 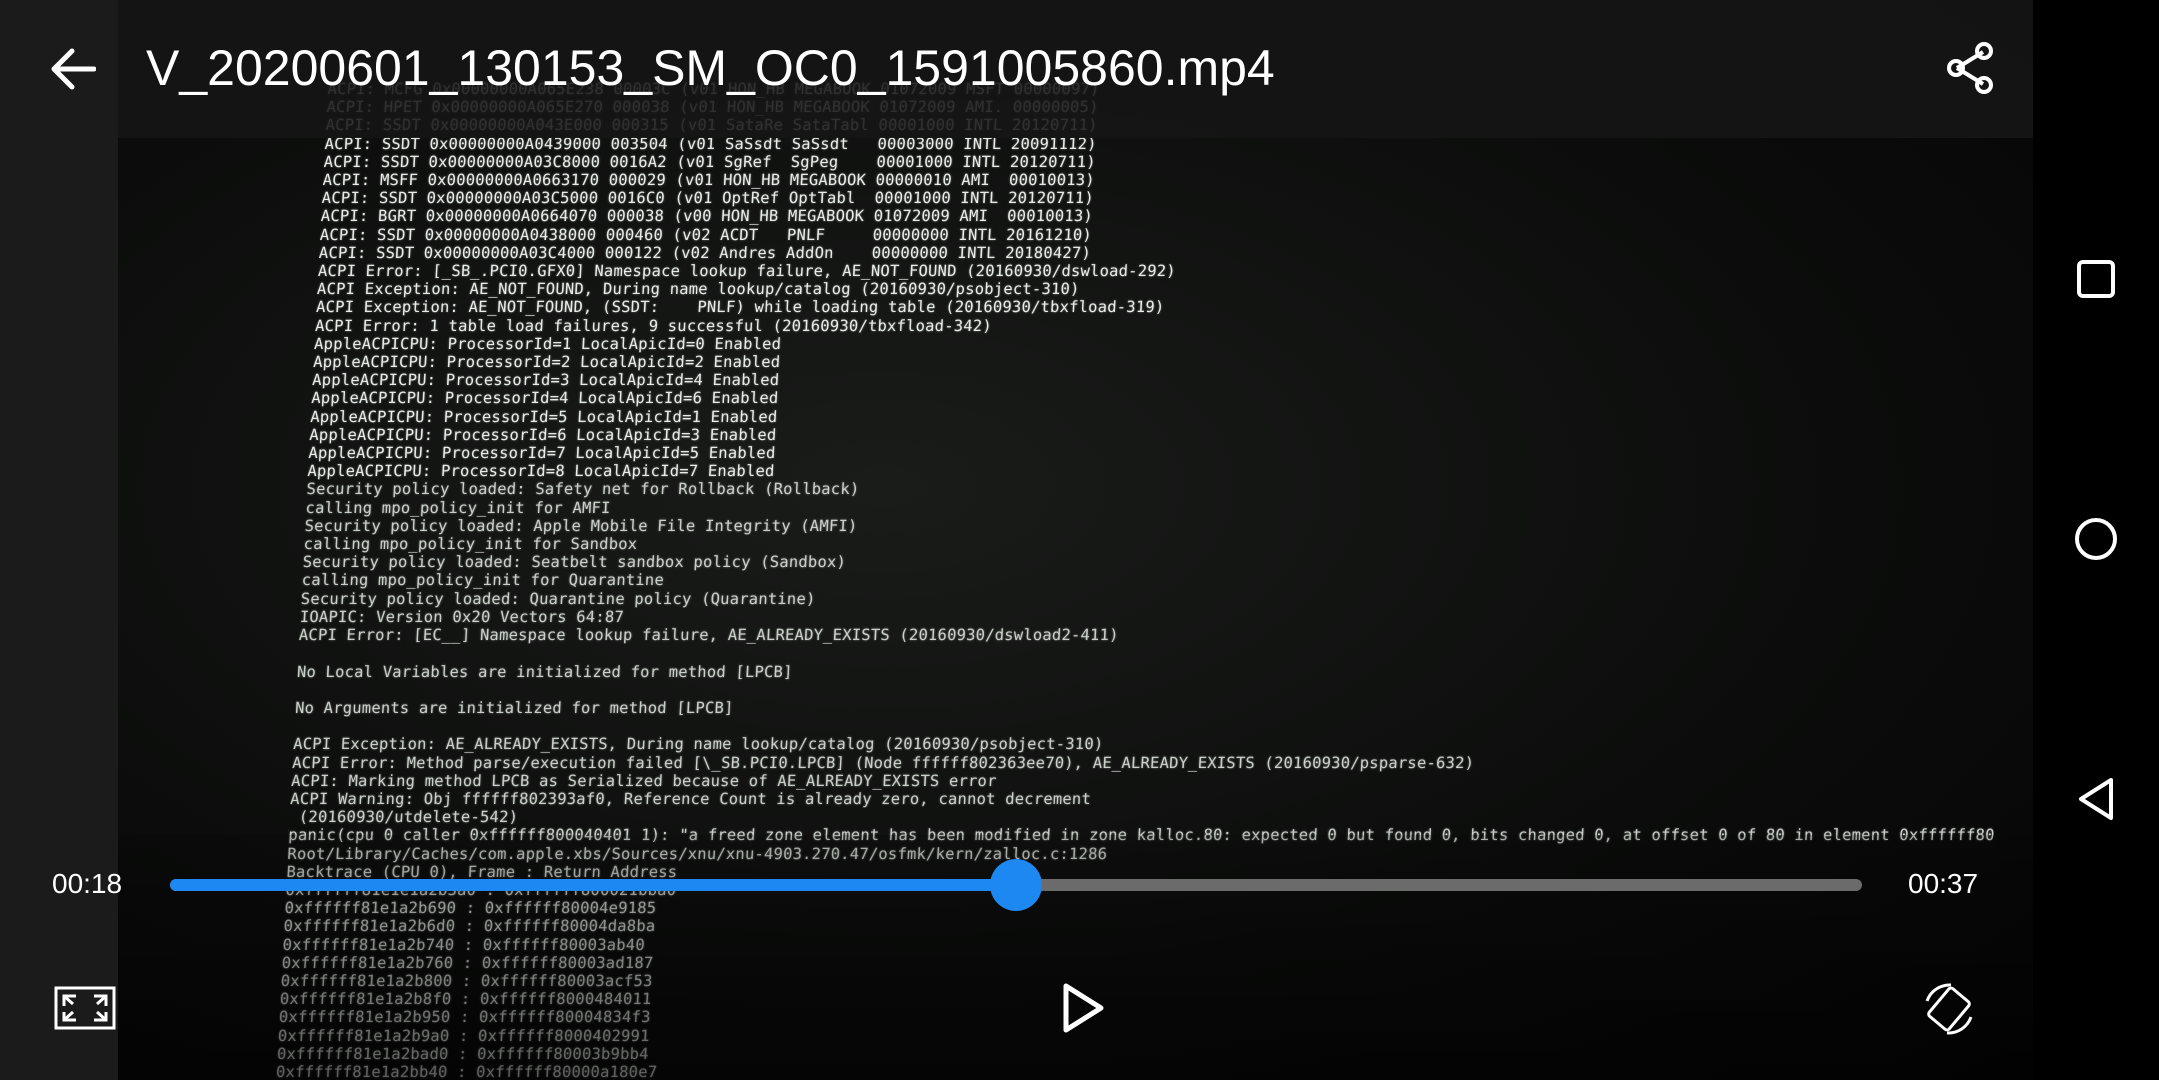 I want to click on play-button, so click(x=1083, y=1008).